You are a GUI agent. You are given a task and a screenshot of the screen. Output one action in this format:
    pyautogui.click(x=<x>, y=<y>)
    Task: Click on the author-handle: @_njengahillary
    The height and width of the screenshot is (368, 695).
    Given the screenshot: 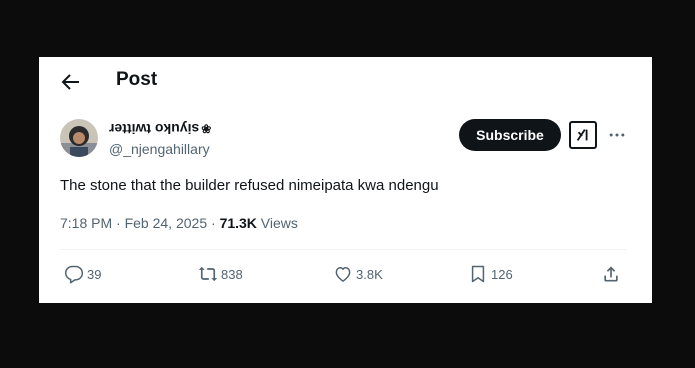 What is the action you would take?
    pyautogui.click(x=159, y=149)
    